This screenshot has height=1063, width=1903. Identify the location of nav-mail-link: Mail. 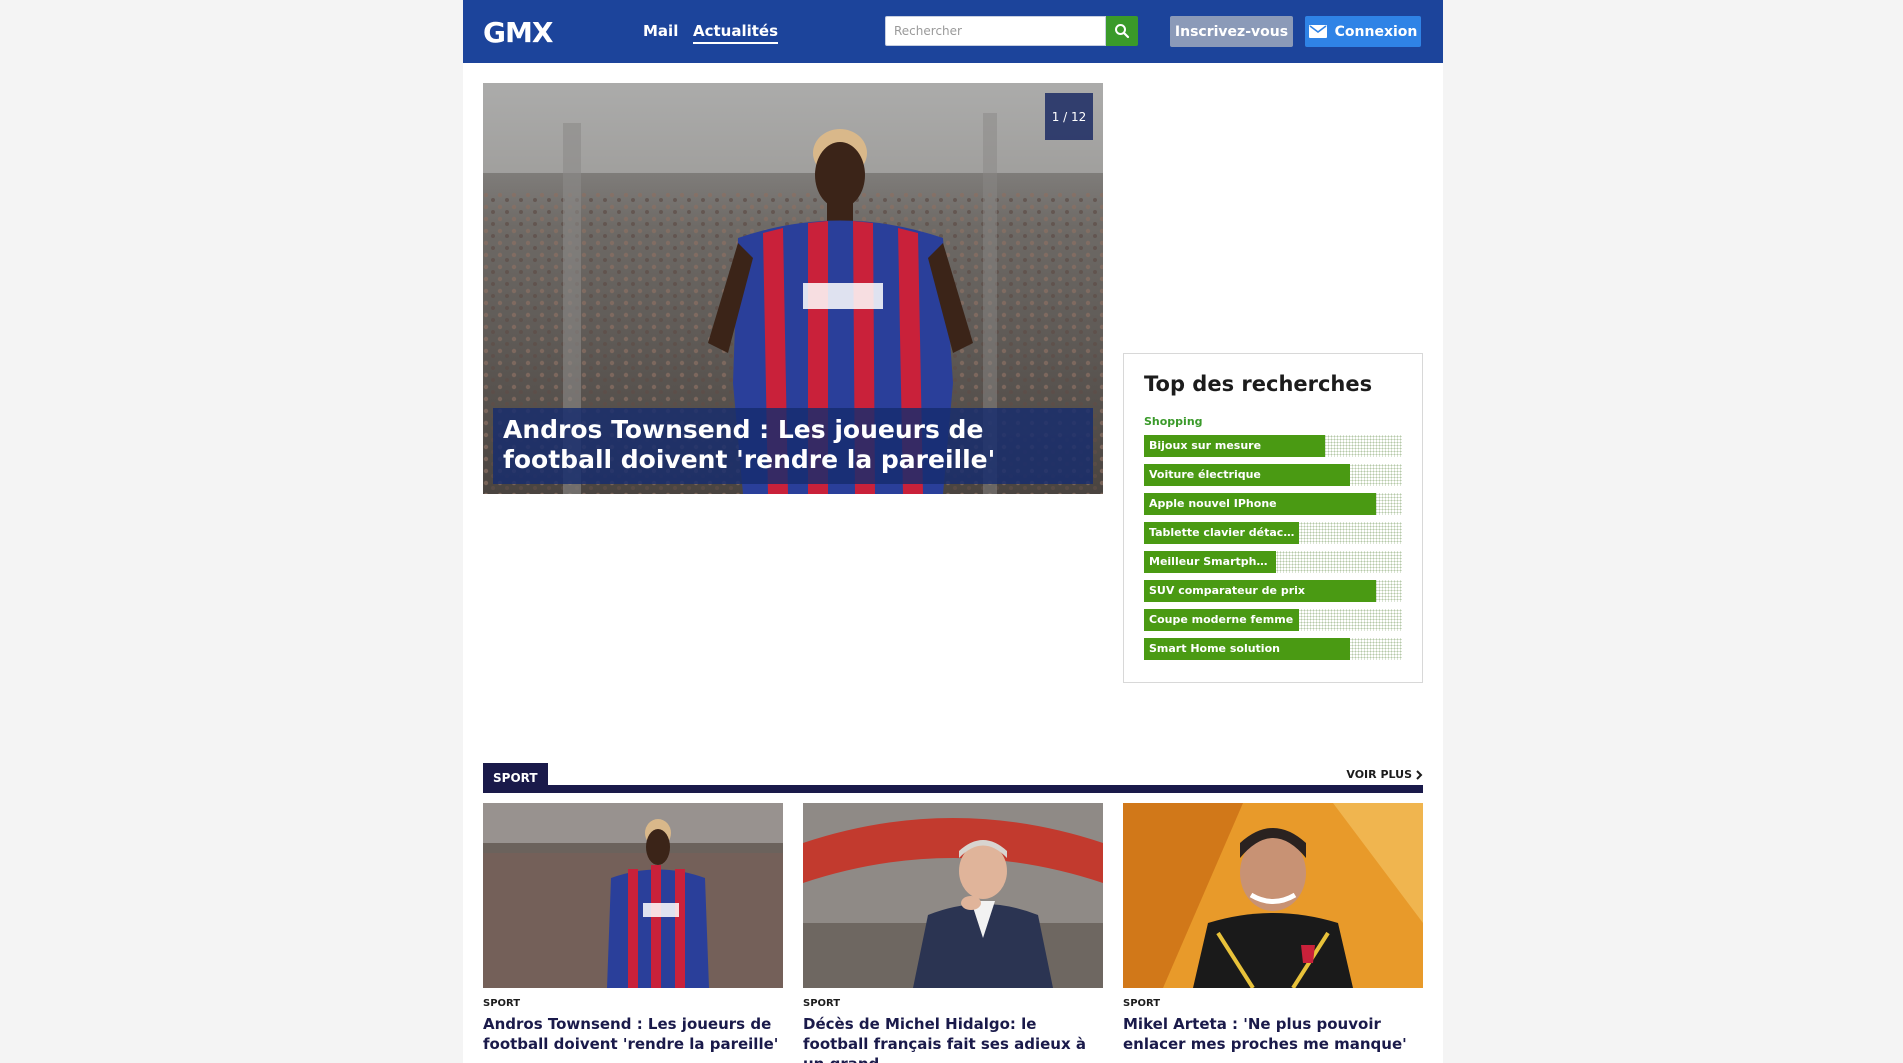
(660, 31).